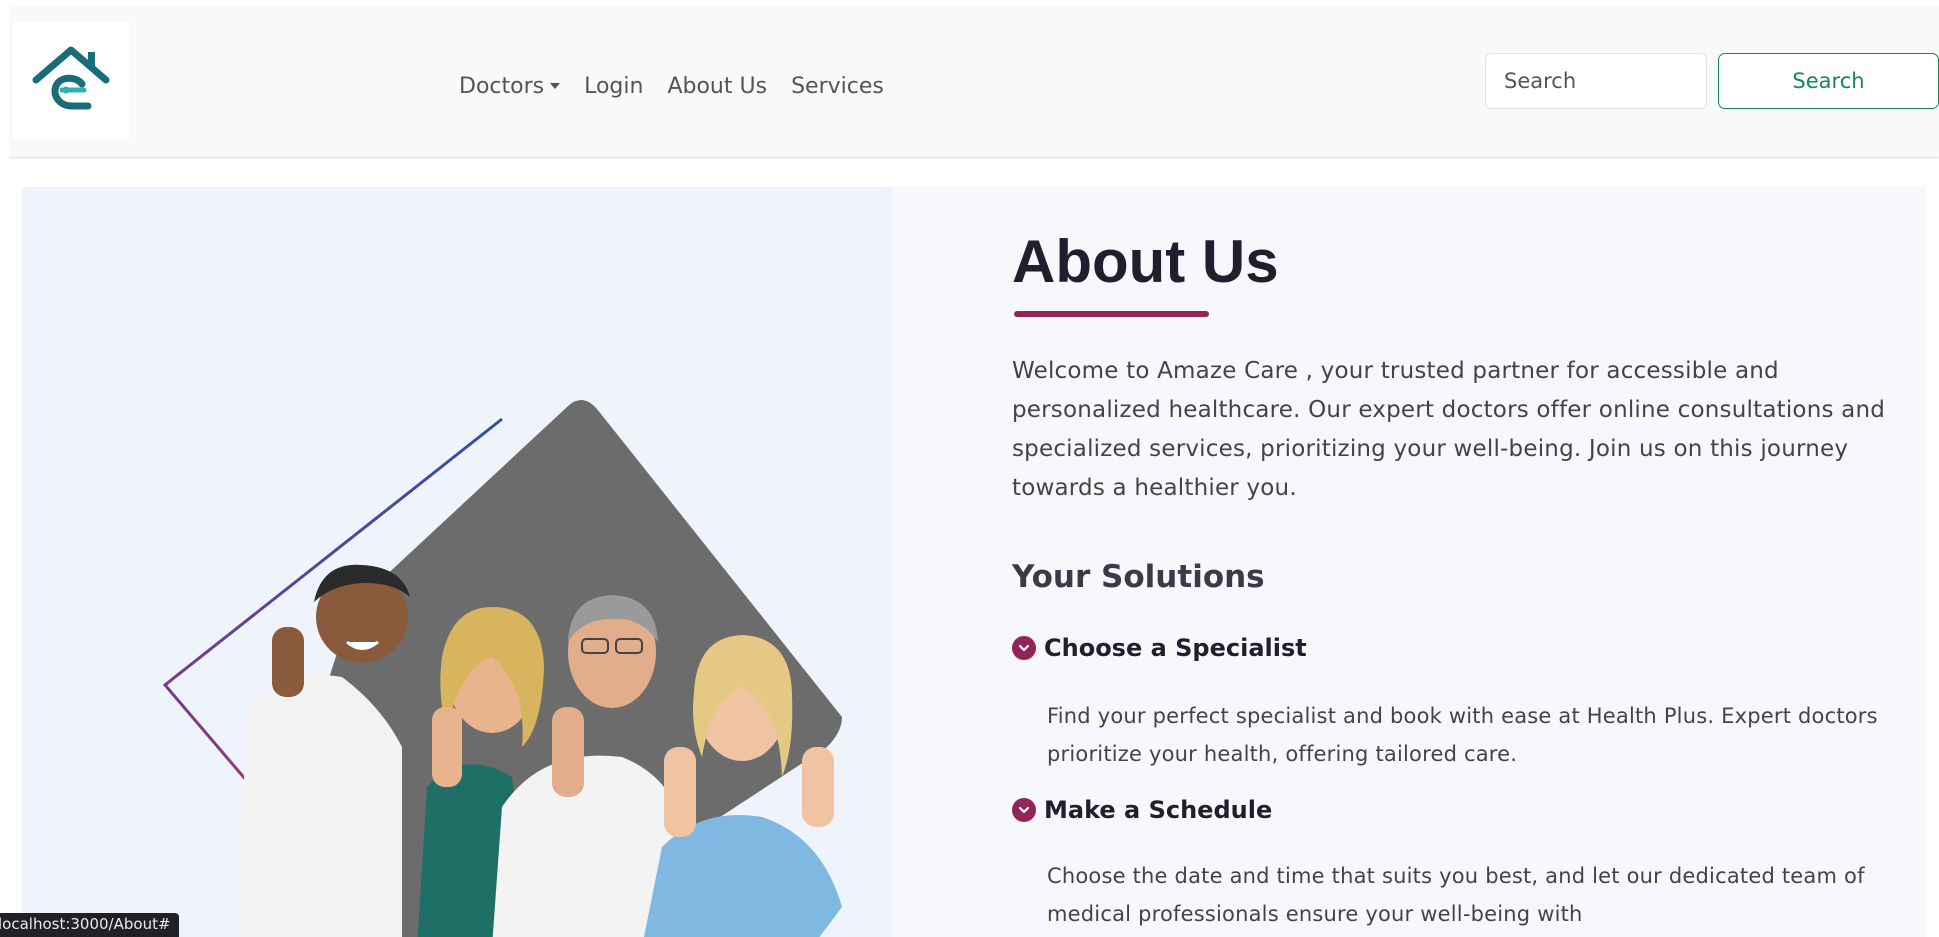  I want to click on solution-heading-schedule: Make a Schedule, so click(1142, 810).